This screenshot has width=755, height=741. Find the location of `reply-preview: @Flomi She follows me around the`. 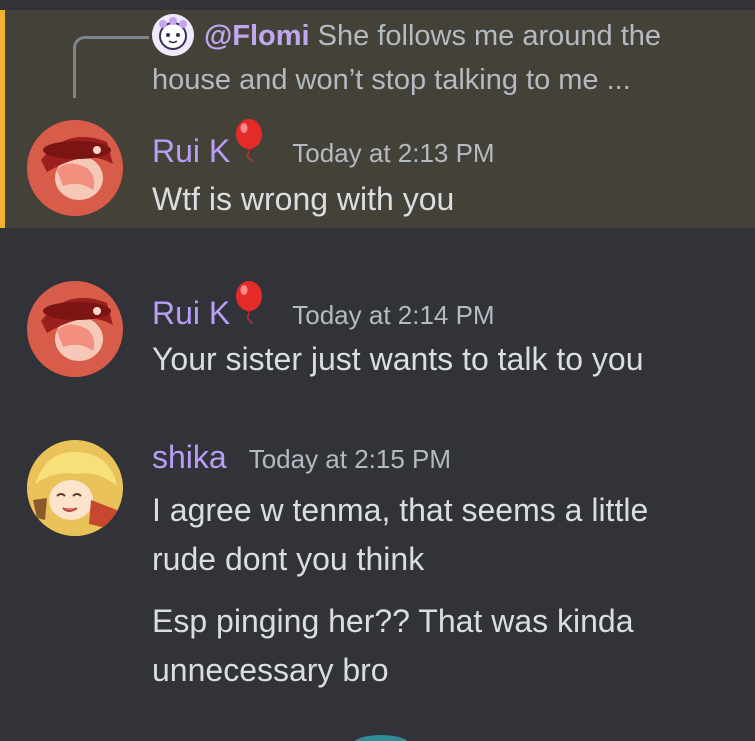

reply-preview: @Flomi She follows me around the is located at coordinates (432, 36).